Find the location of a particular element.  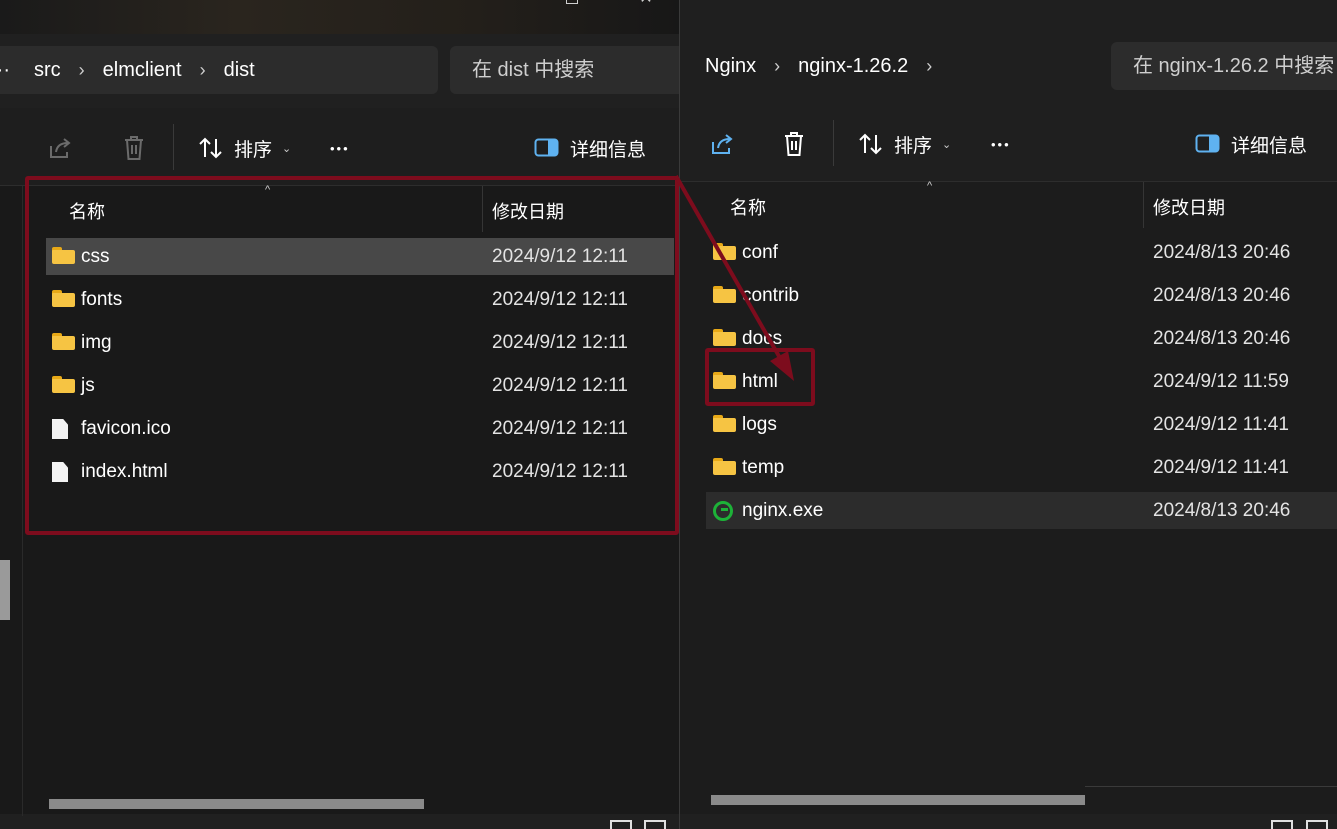

breadcrumb-item-nginx: Nginx is located at coordinates (720, 66).